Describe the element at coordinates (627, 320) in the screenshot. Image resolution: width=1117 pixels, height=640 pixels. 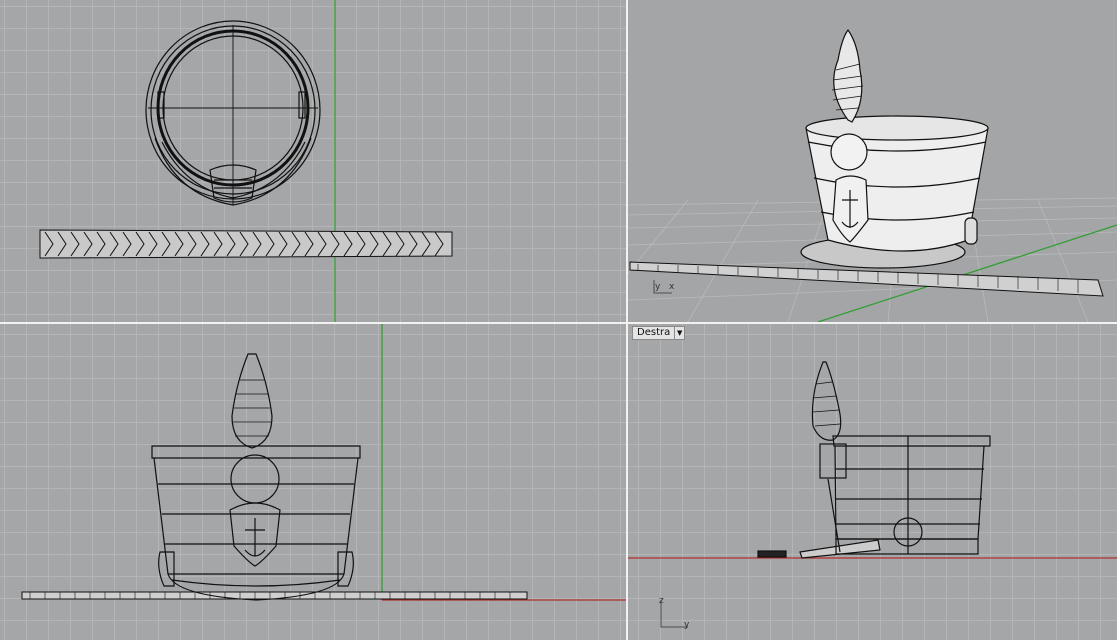
I see `viewport-divider-vertical` at that location.